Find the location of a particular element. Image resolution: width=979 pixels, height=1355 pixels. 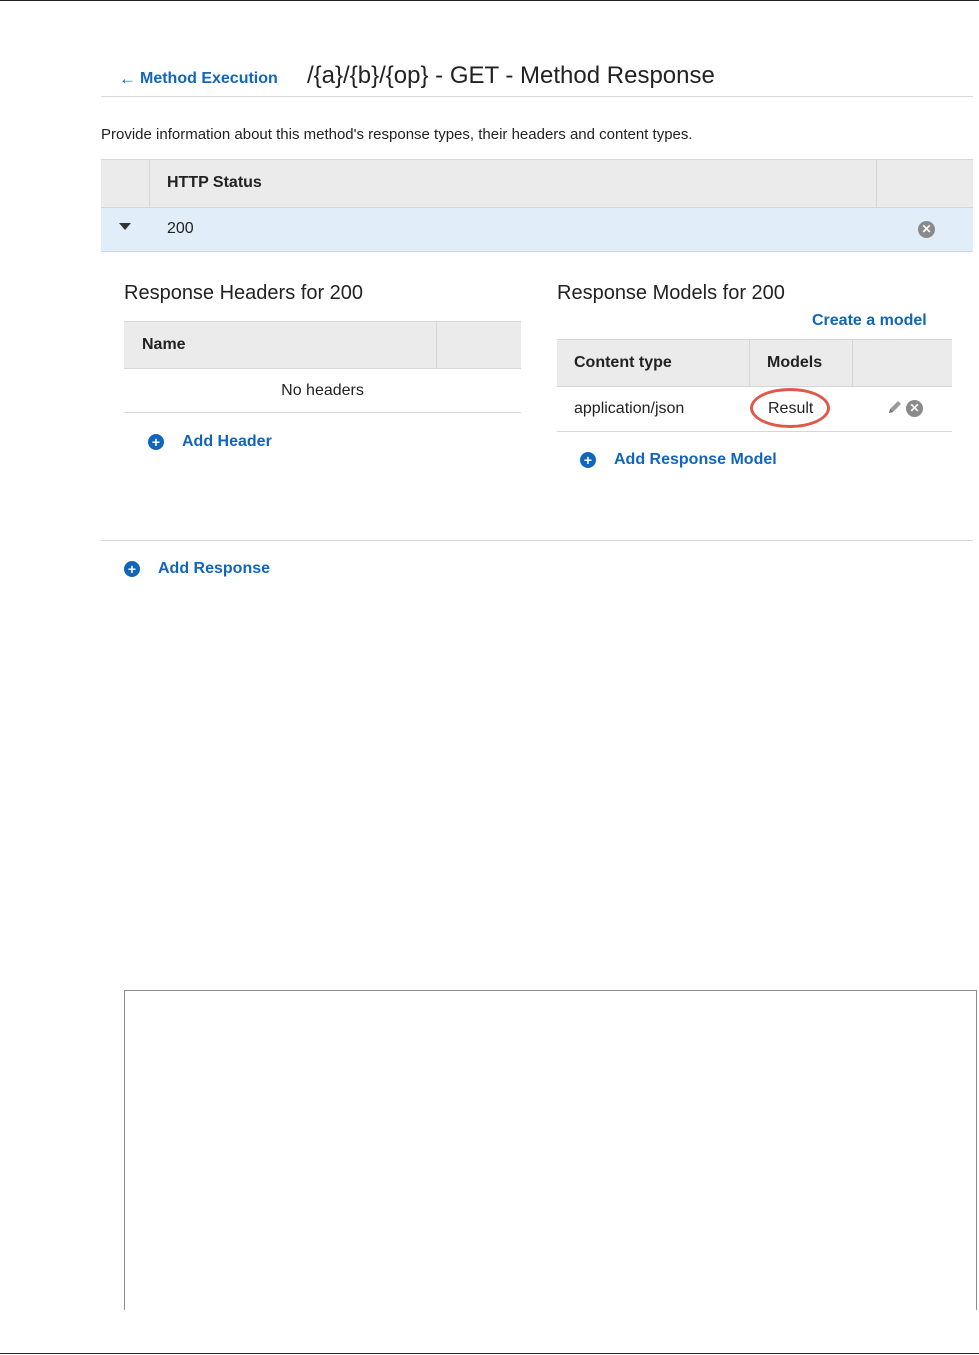

pencil-icon is located at coordinates (895, 407).